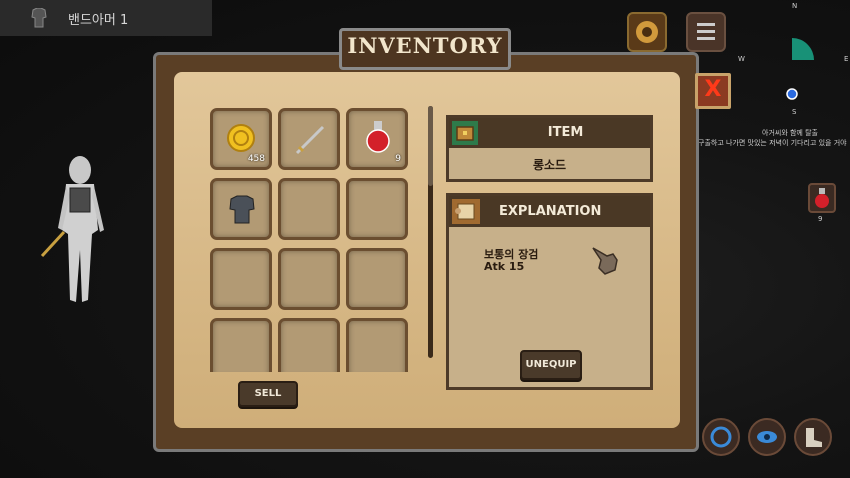  I want to click on compass-south: S, so click(794, 112).